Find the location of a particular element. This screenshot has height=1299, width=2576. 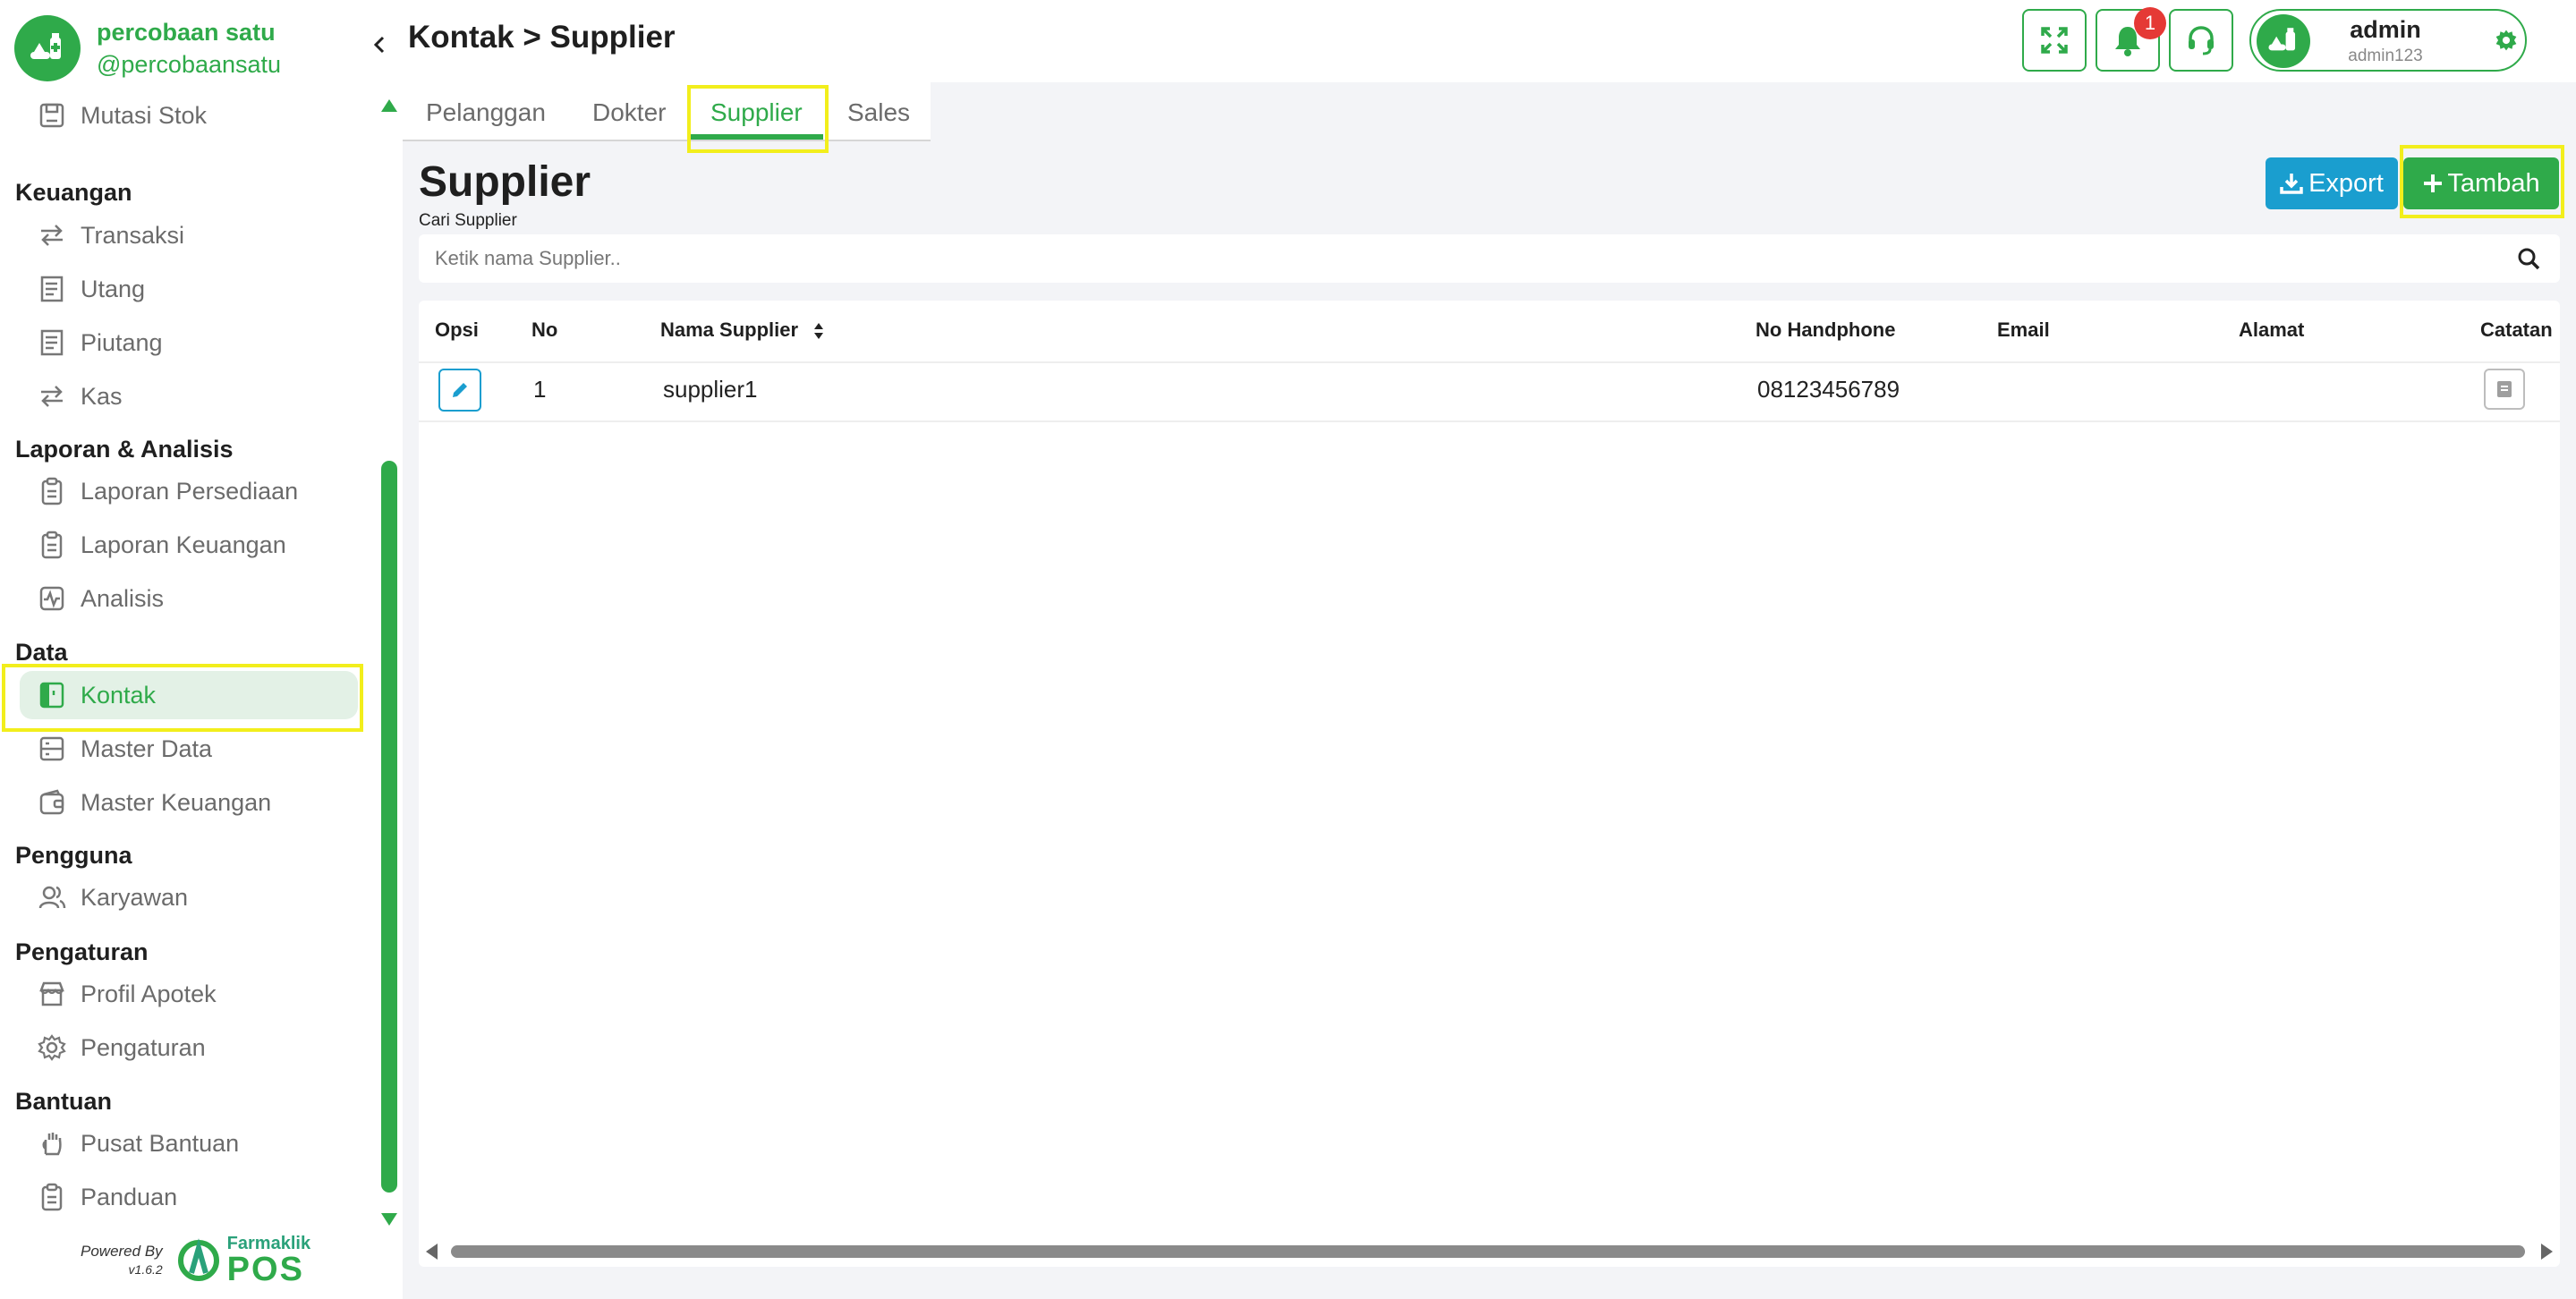

cell-name: supplier1 is located at coordinates (710, 389).